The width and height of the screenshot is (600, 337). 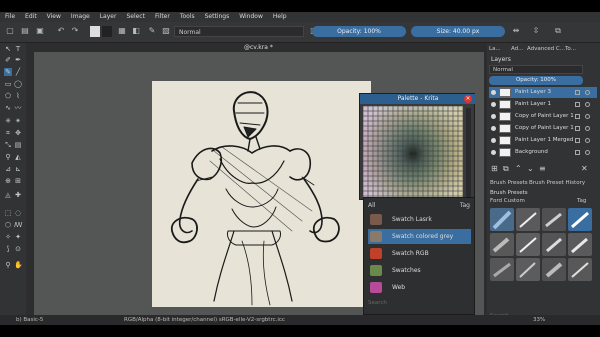 What do you see at coordinates (557, 183) in the screenshot?
I see `brush-docker-tab: Brush Preset History` at bounding box center [557, 183].